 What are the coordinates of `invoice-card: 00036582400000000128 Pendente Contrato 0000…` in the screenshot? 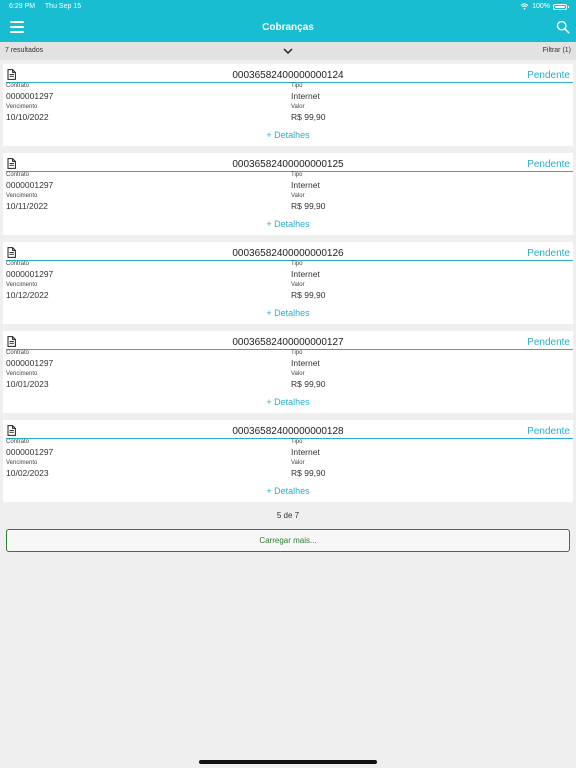 It's located at (288, 461).